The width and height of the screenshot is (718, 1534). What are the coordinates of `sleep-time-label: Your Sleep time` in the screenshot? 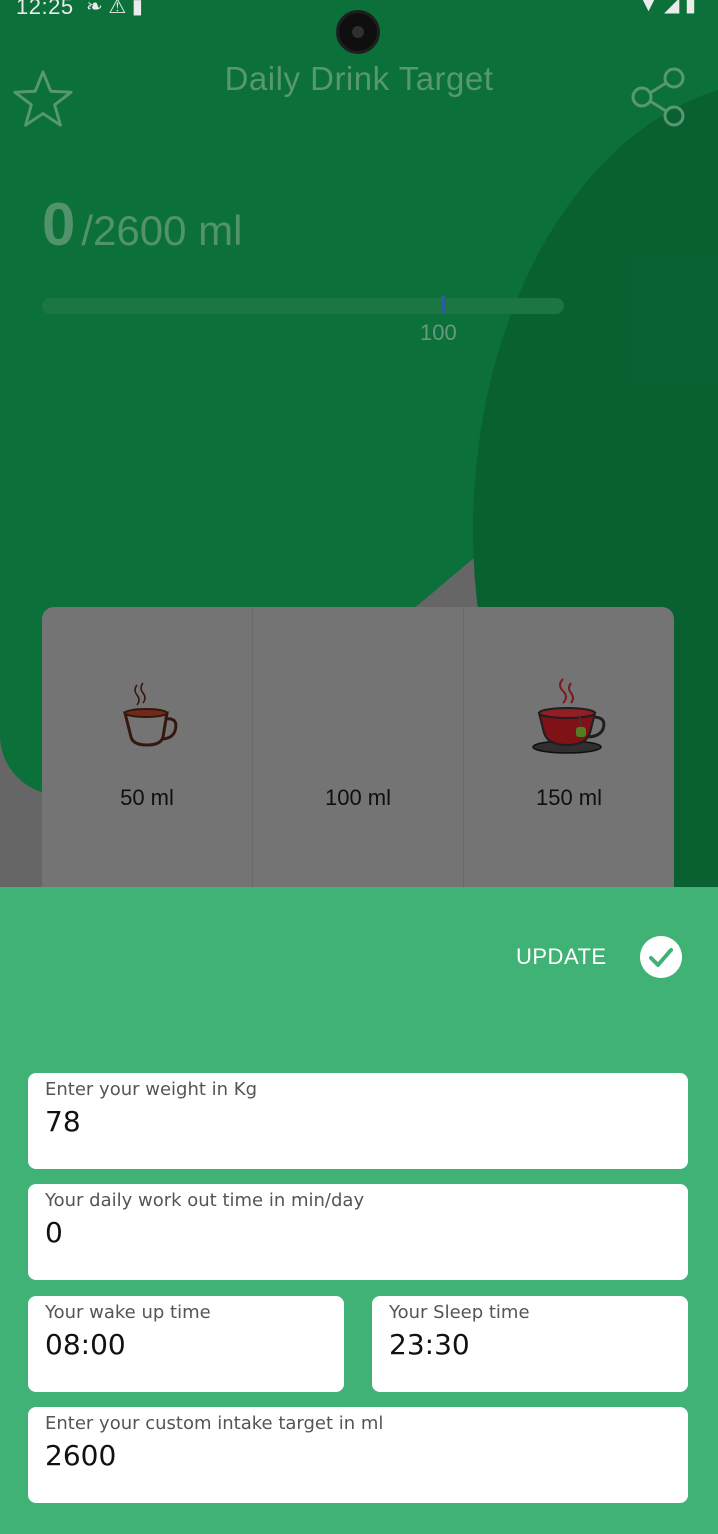 It's located at (459, 1312).